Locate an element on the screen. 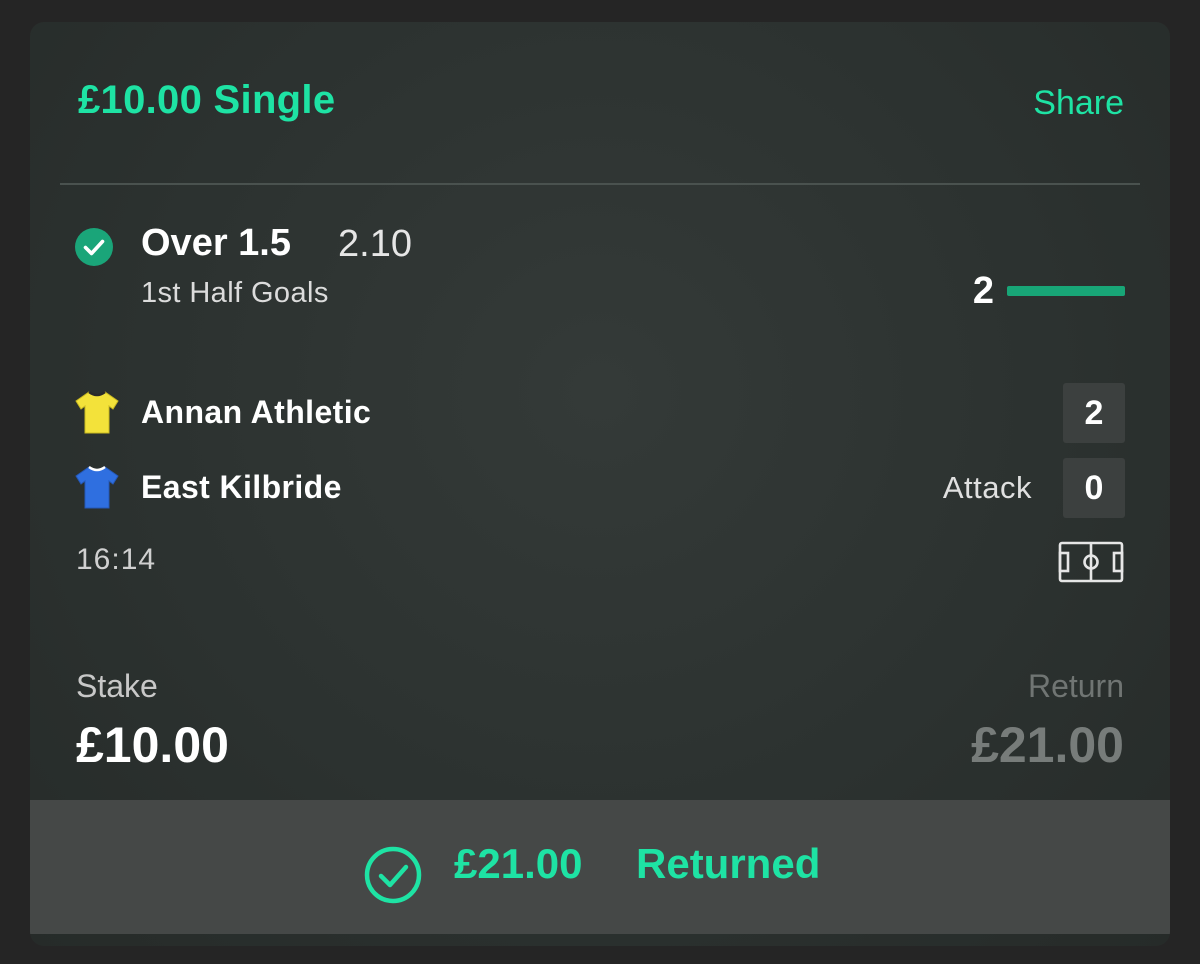 The width and height of the screenshot is (1200, 964). stake-value: £10.00 is located at coordinates (152, 745).